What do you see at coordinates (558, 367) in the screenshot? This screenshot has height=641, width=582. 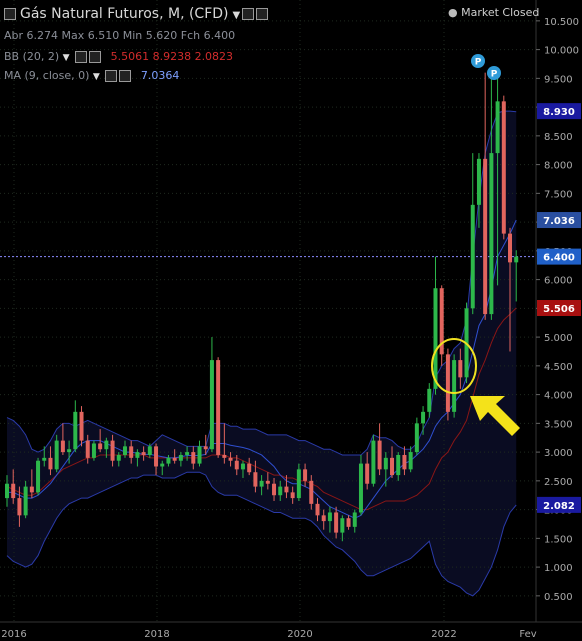 I see `y-tick-label: 4.500` at bounding box center [558, 367].